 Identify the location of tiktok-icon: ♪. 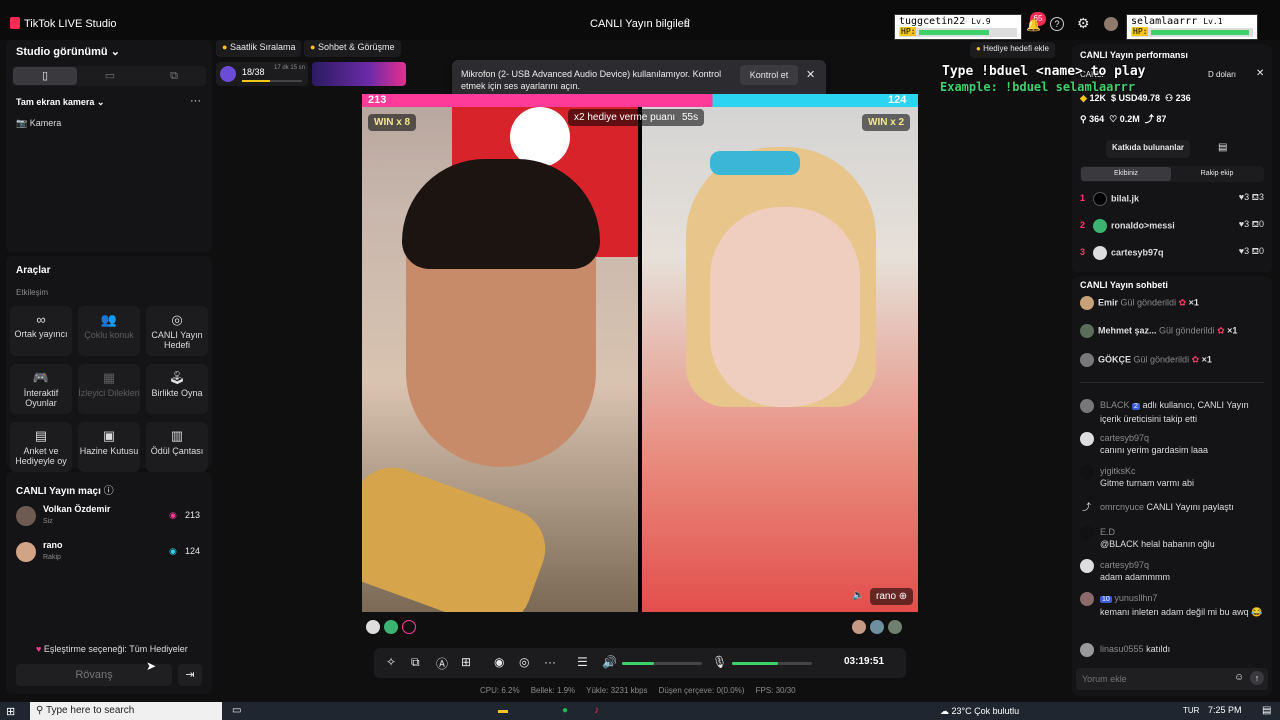
(596, 710).